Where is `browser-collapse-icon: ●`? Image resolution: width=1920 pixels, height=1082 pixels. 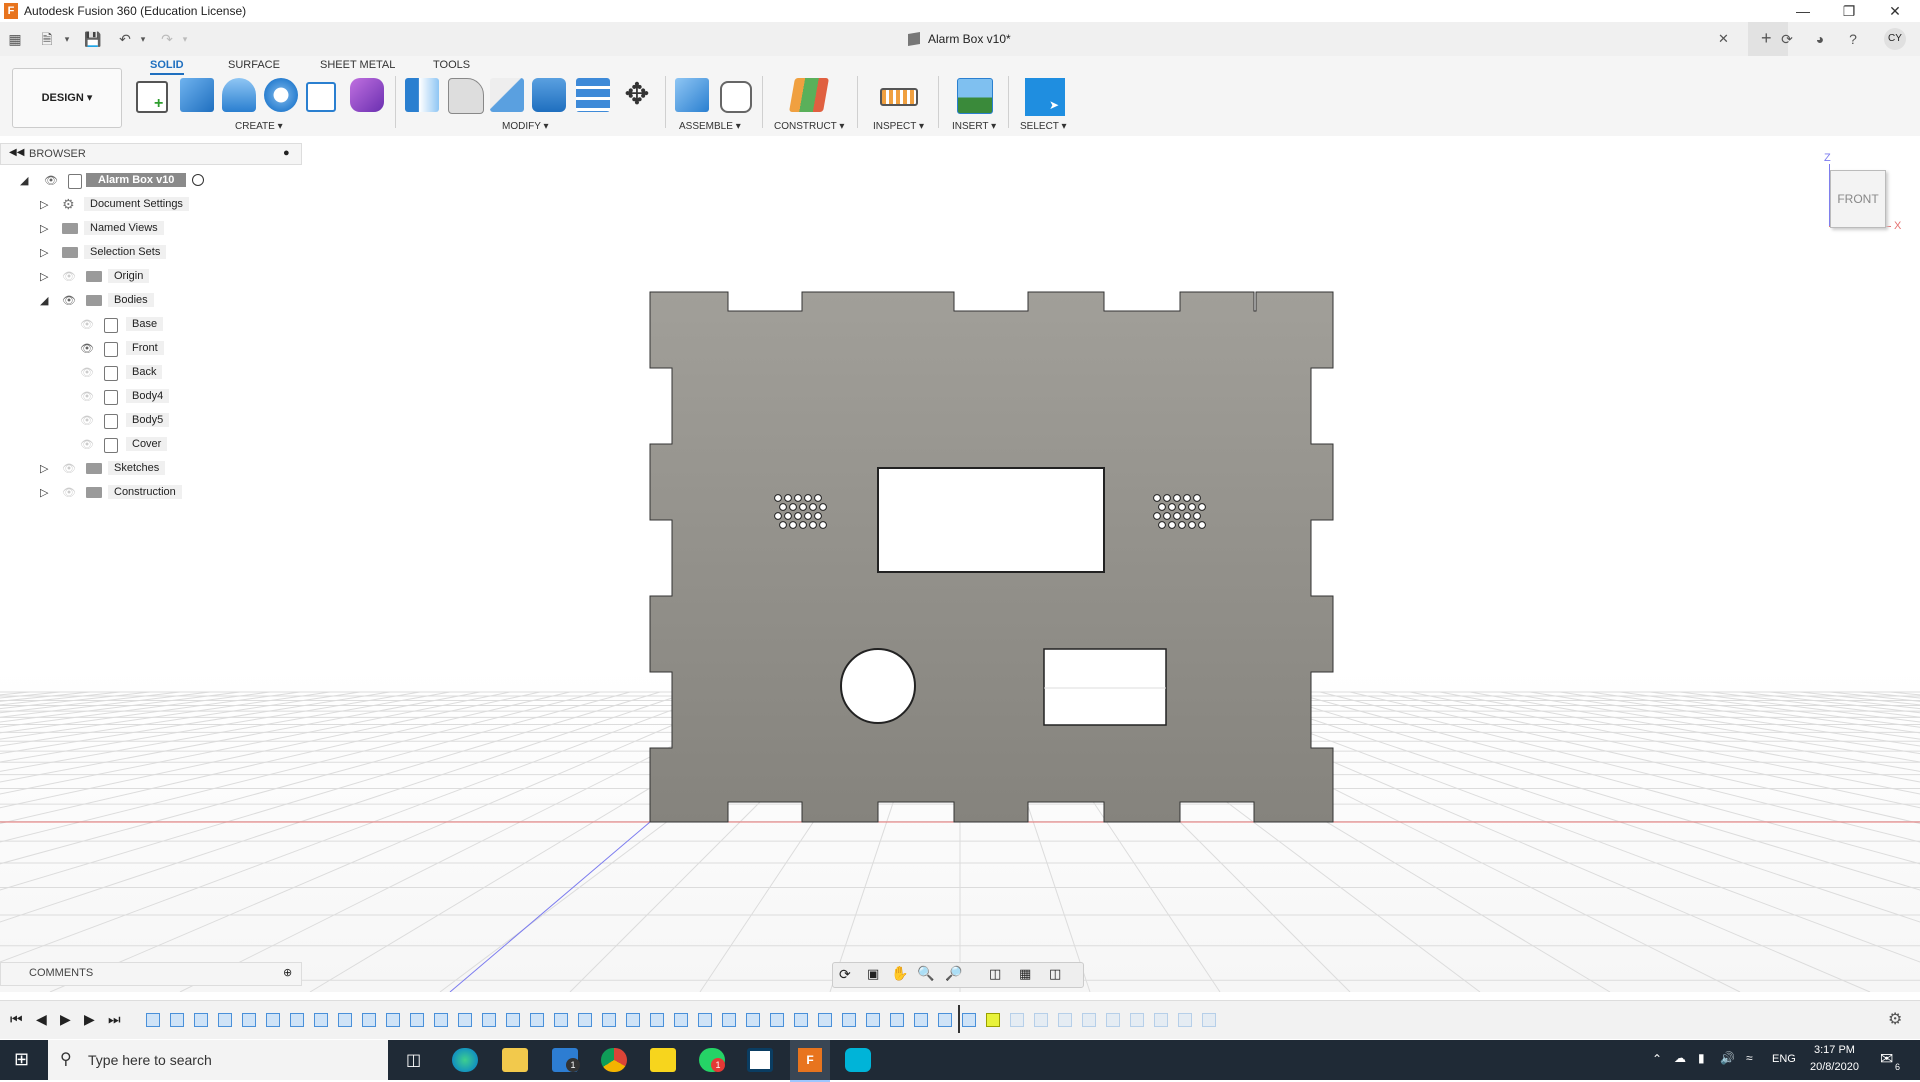
browser-collapse-icon: ● is located at coordinates (286, 153).